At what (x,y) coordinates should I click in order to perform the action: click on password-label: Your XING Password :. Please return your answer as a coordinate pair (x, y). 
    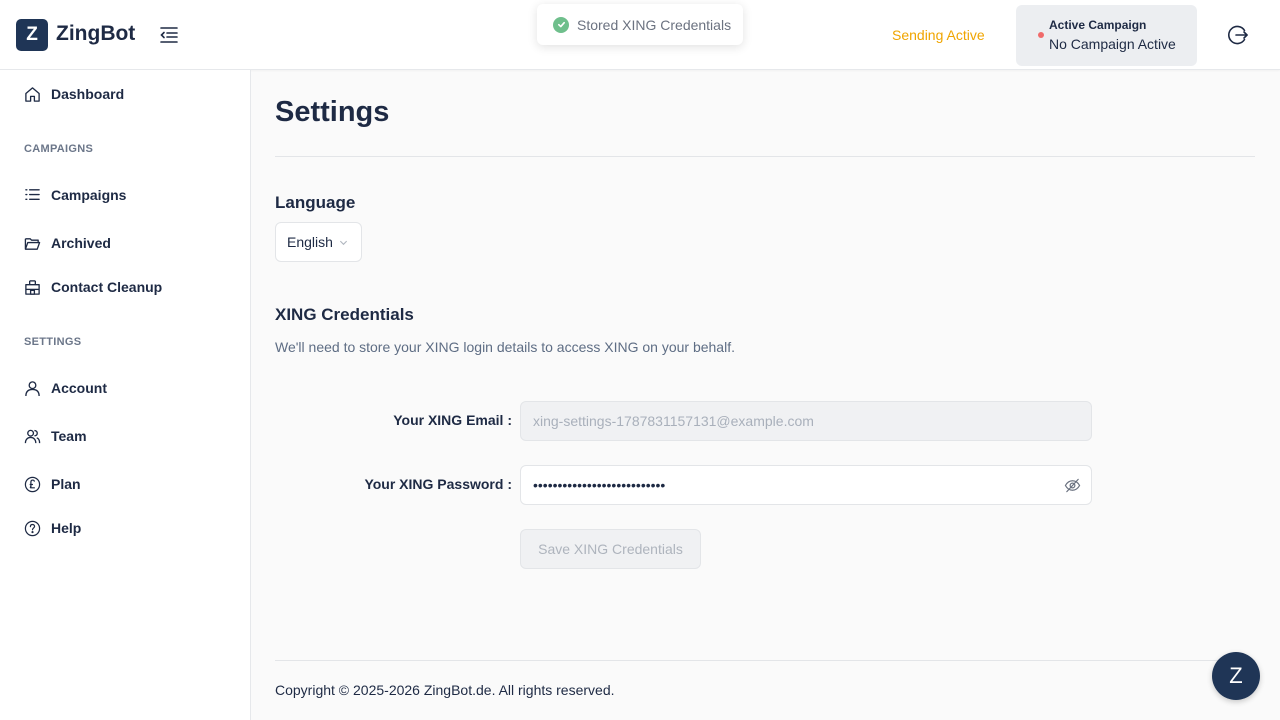
    Looking at the image, I should click on (438, 484).